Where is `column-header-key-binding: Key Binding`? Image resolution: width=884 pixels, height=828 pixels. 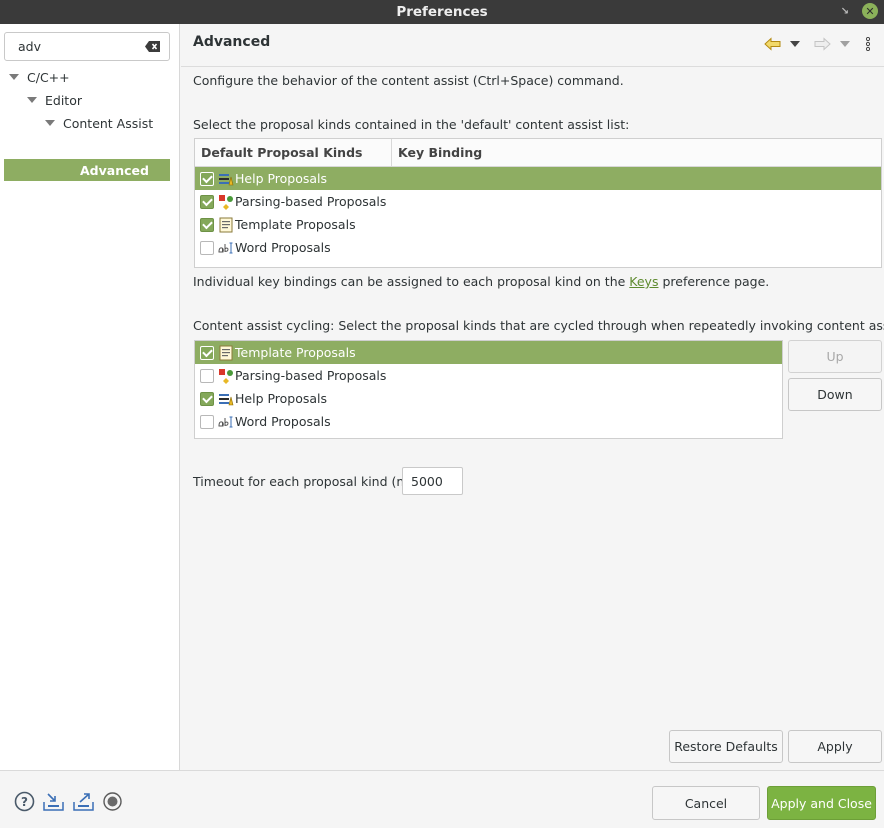 column-header-key-binding: Key Binding is located at coordinates (437, 152).